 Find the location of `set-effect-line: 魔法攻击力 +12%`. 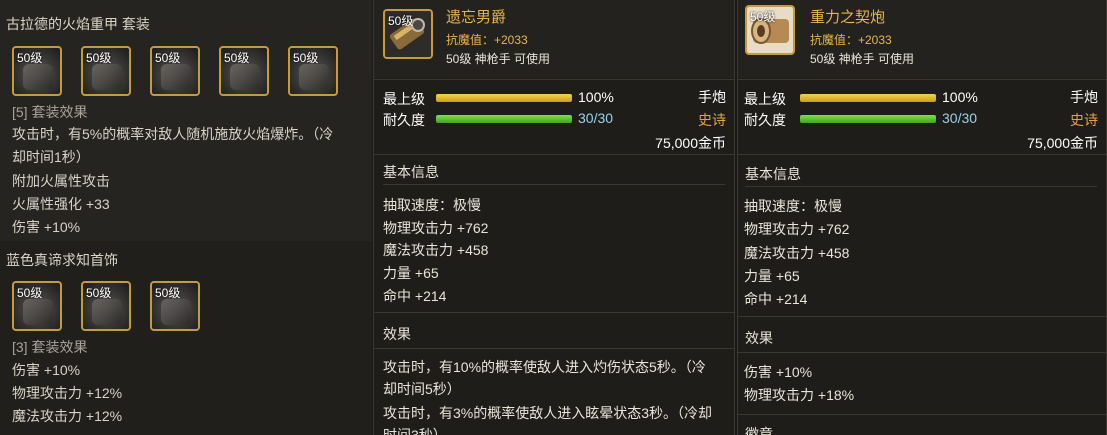

set-effect-line: 魔法攻击力 +12% is located at coordinates (67, 416).